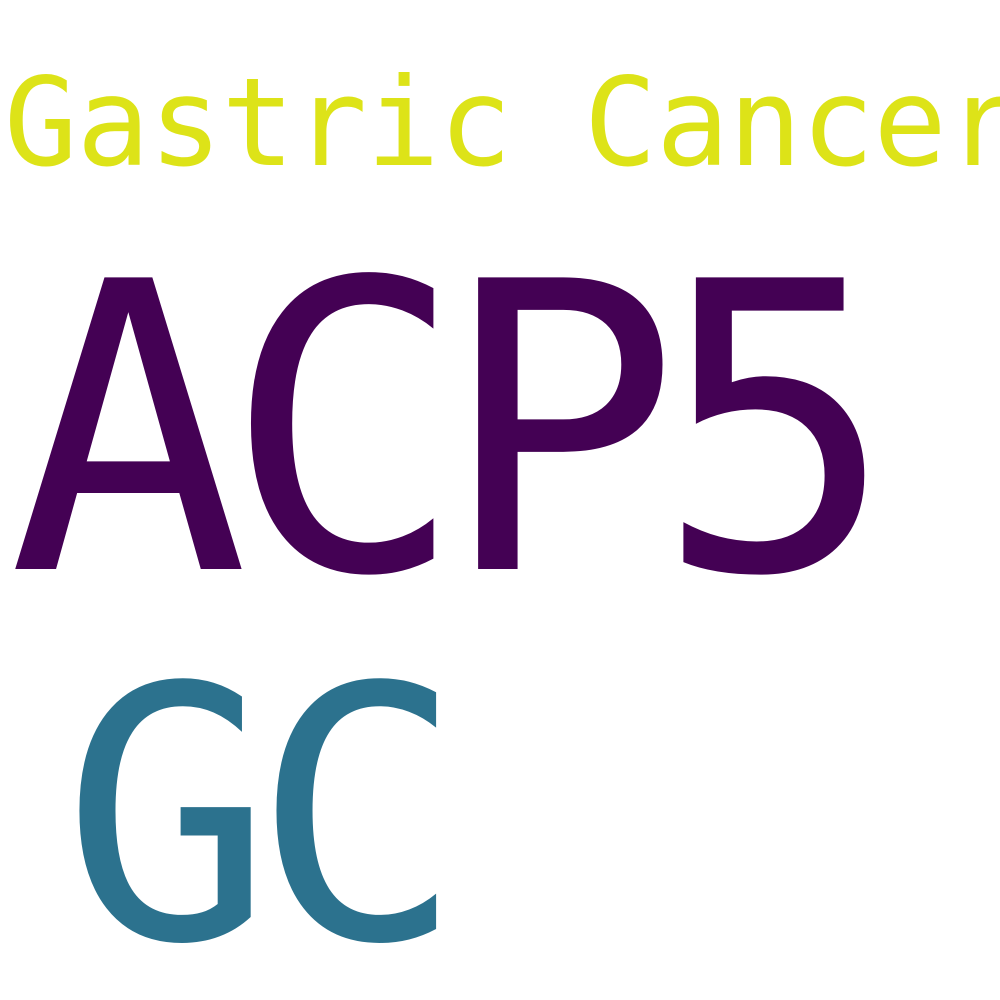 The image size is (1000, 1000). What do you see at coordinates (502, 123) in the screenshot?
I see `word-gastric-cancer: Gastric Cancer` at bounding box center [502, 123].